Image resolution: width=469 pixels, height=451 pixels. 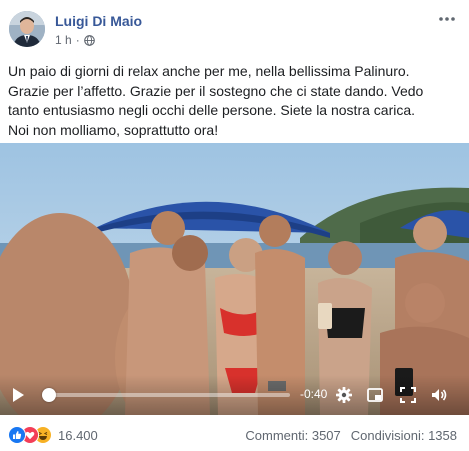 I want to click on settings-icon, so click(x=344, y=395).